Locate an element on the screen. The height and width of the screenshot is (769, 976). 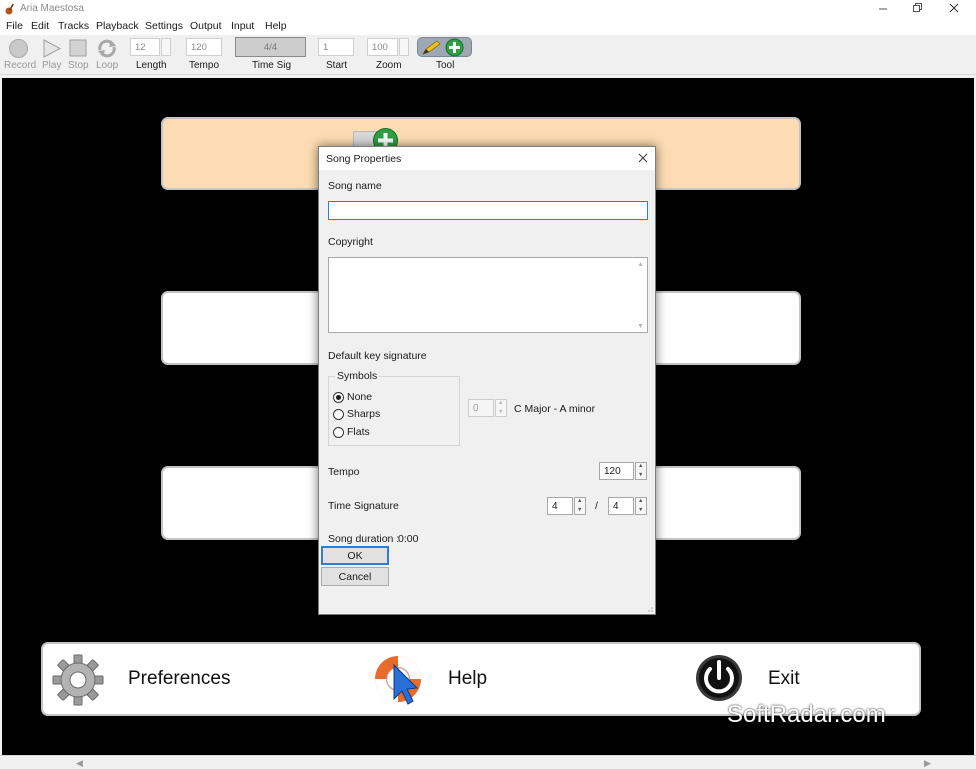
song-name-label: Song name is located at coordinates (355, 186).